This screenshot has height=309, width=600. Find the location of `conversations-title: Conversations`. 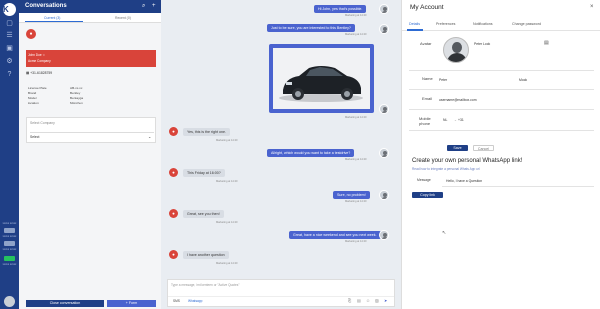

conversations-title: Conversations is located at coordinates (46, 6).